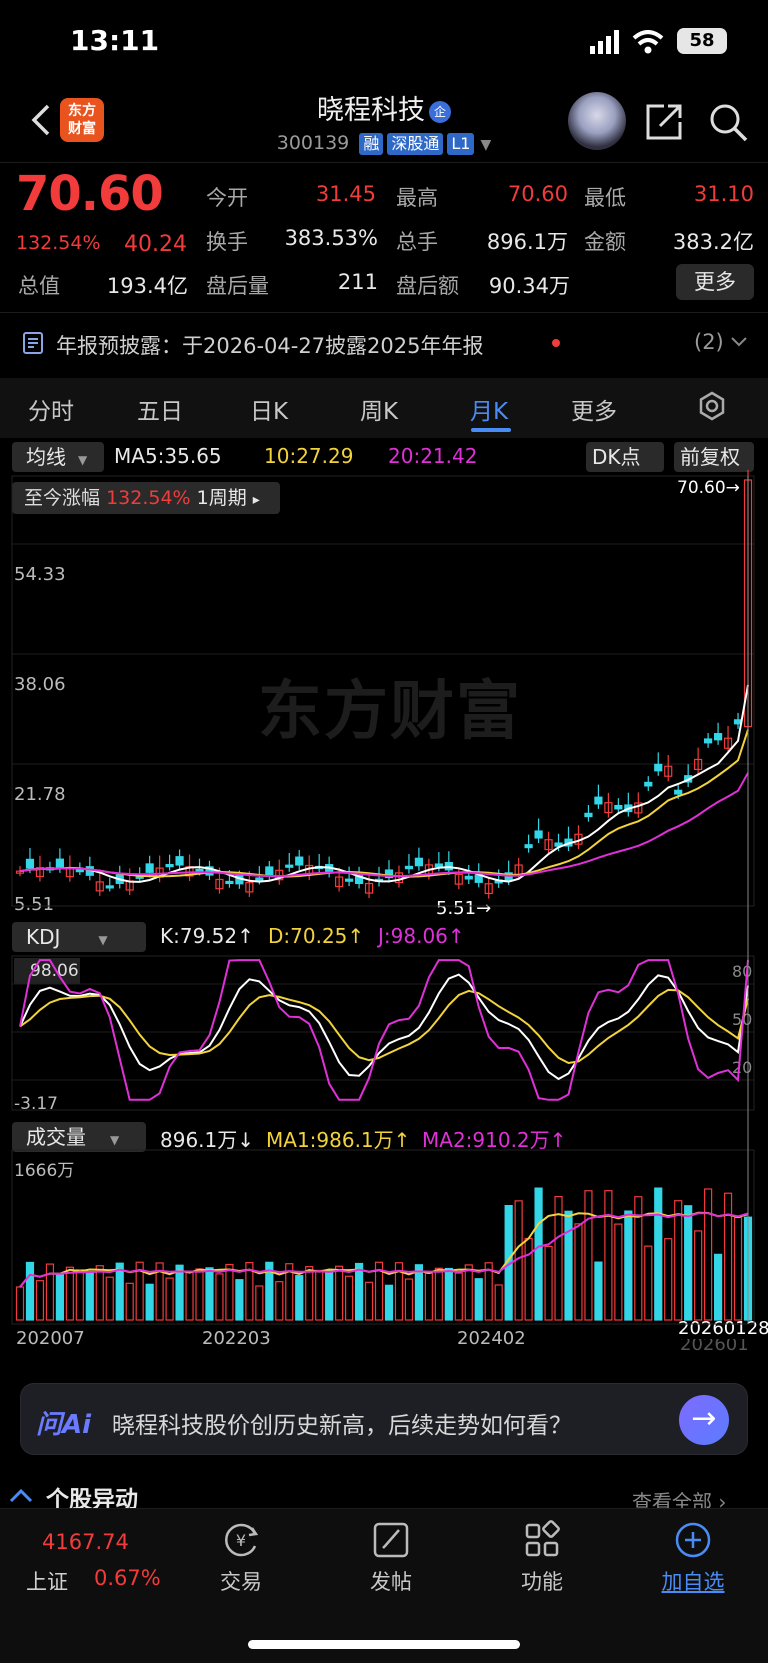 The height and width of the screenshot is (1663, 768). Describe the element at coordinates (64, 1425) in the screenshot. I see `ai-logo: 问Ai` at that location.